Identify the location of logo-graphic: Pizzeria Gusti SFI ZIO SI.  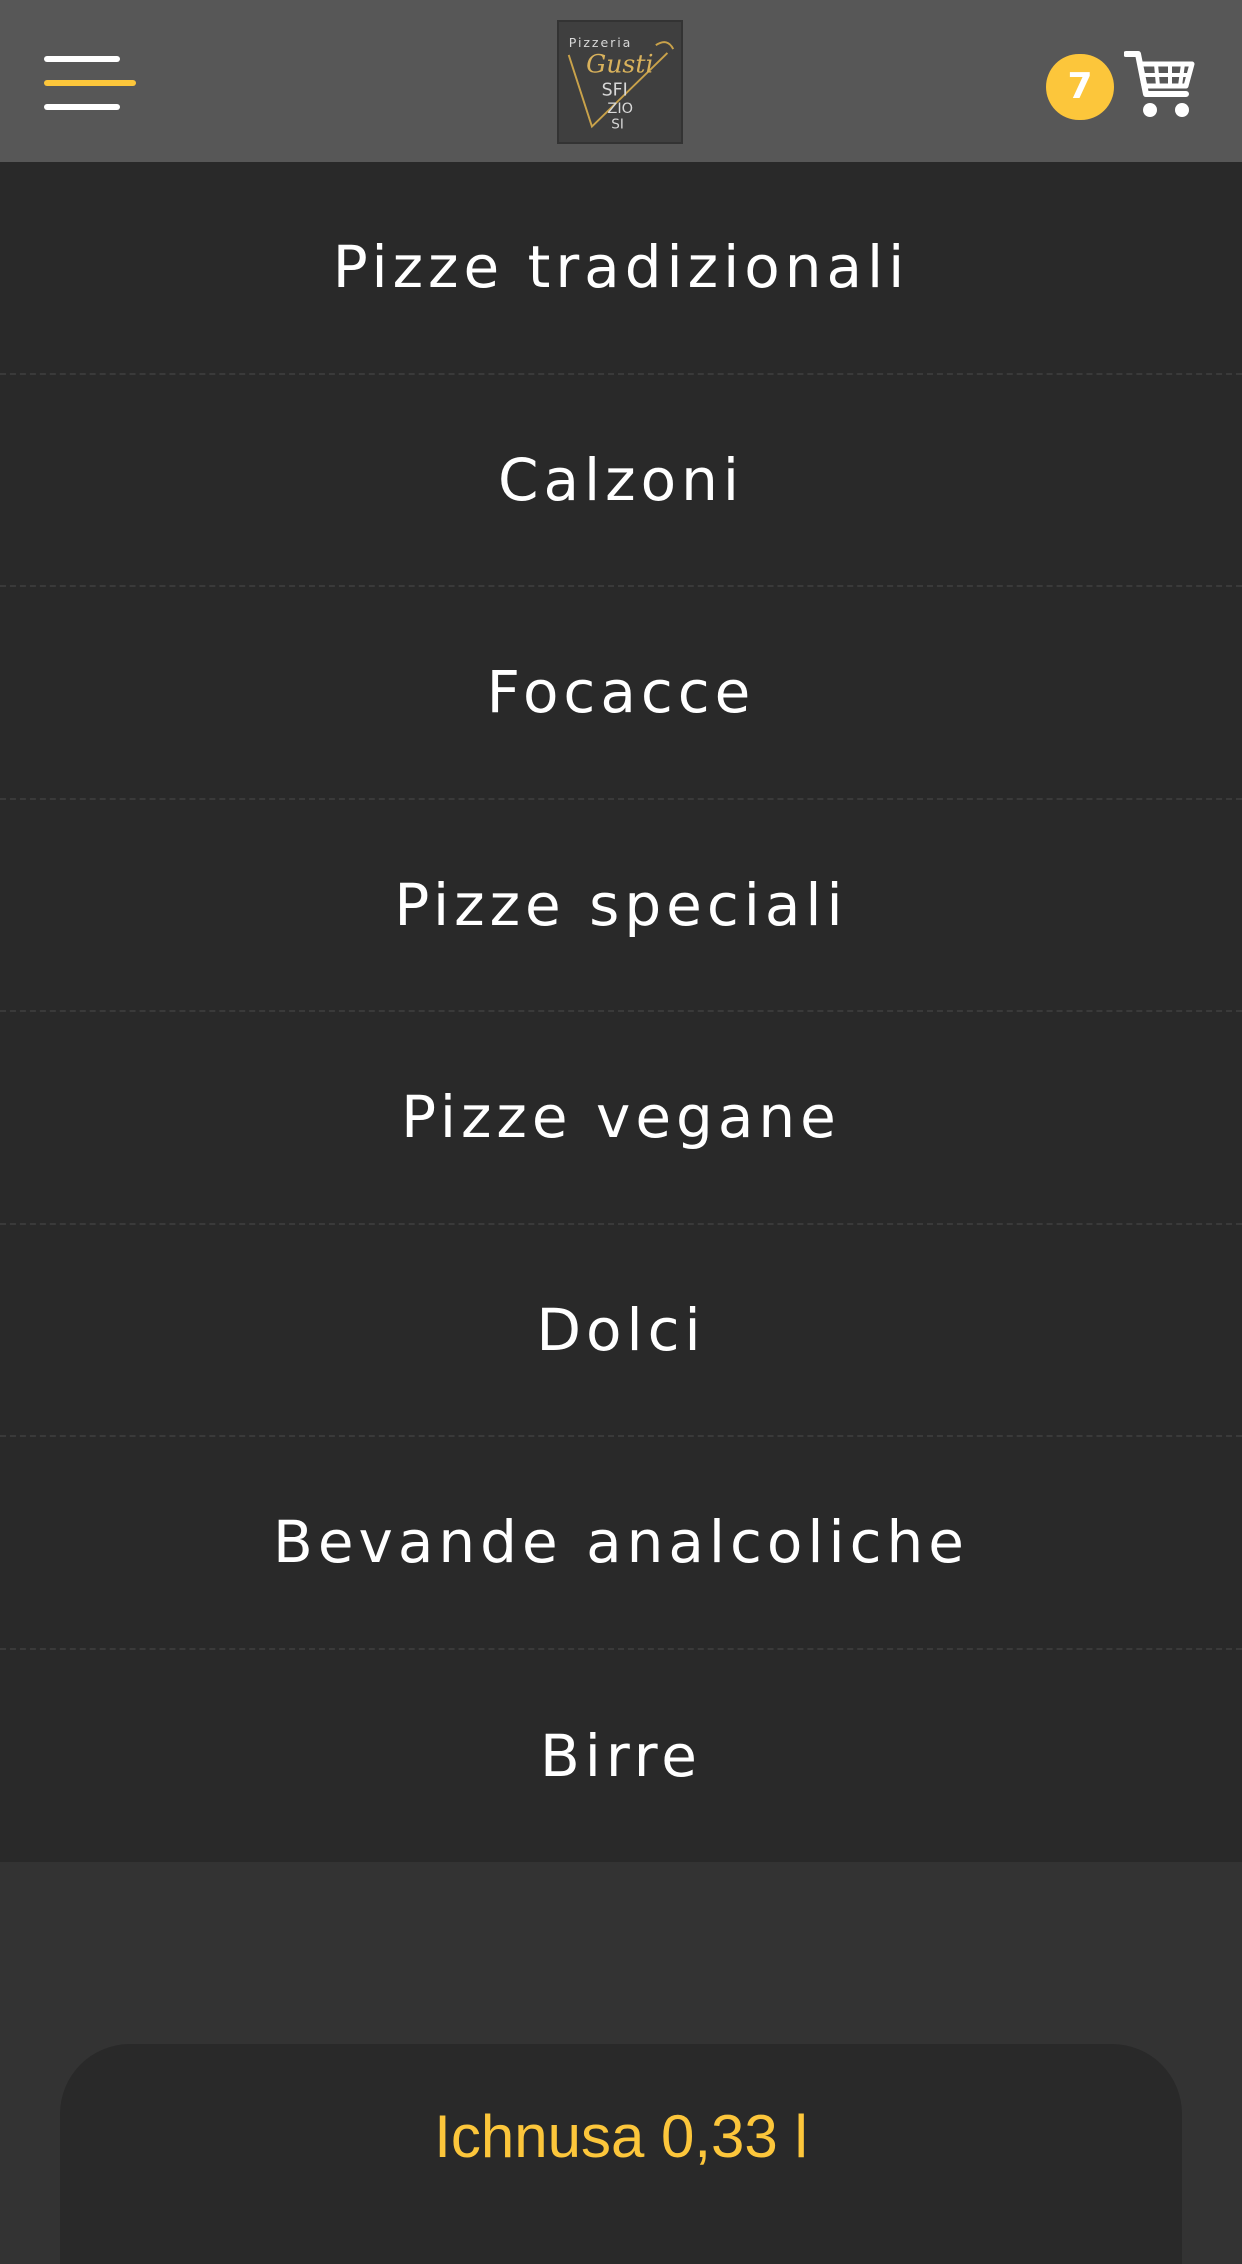
(621, 83).